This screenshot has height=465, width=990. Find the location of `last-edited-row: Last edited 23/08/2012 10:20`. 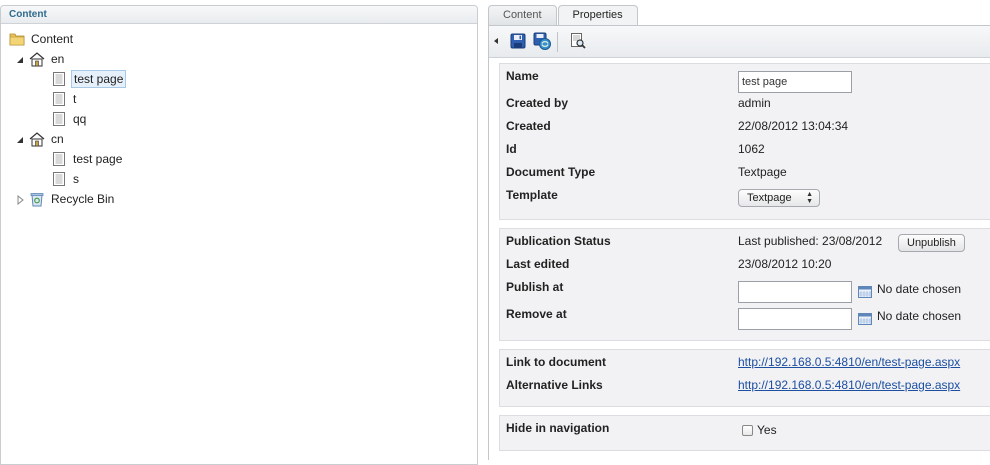

last-edited-row: Last edited 23/08/2012 10:20 is located at coordinates (745, 265).